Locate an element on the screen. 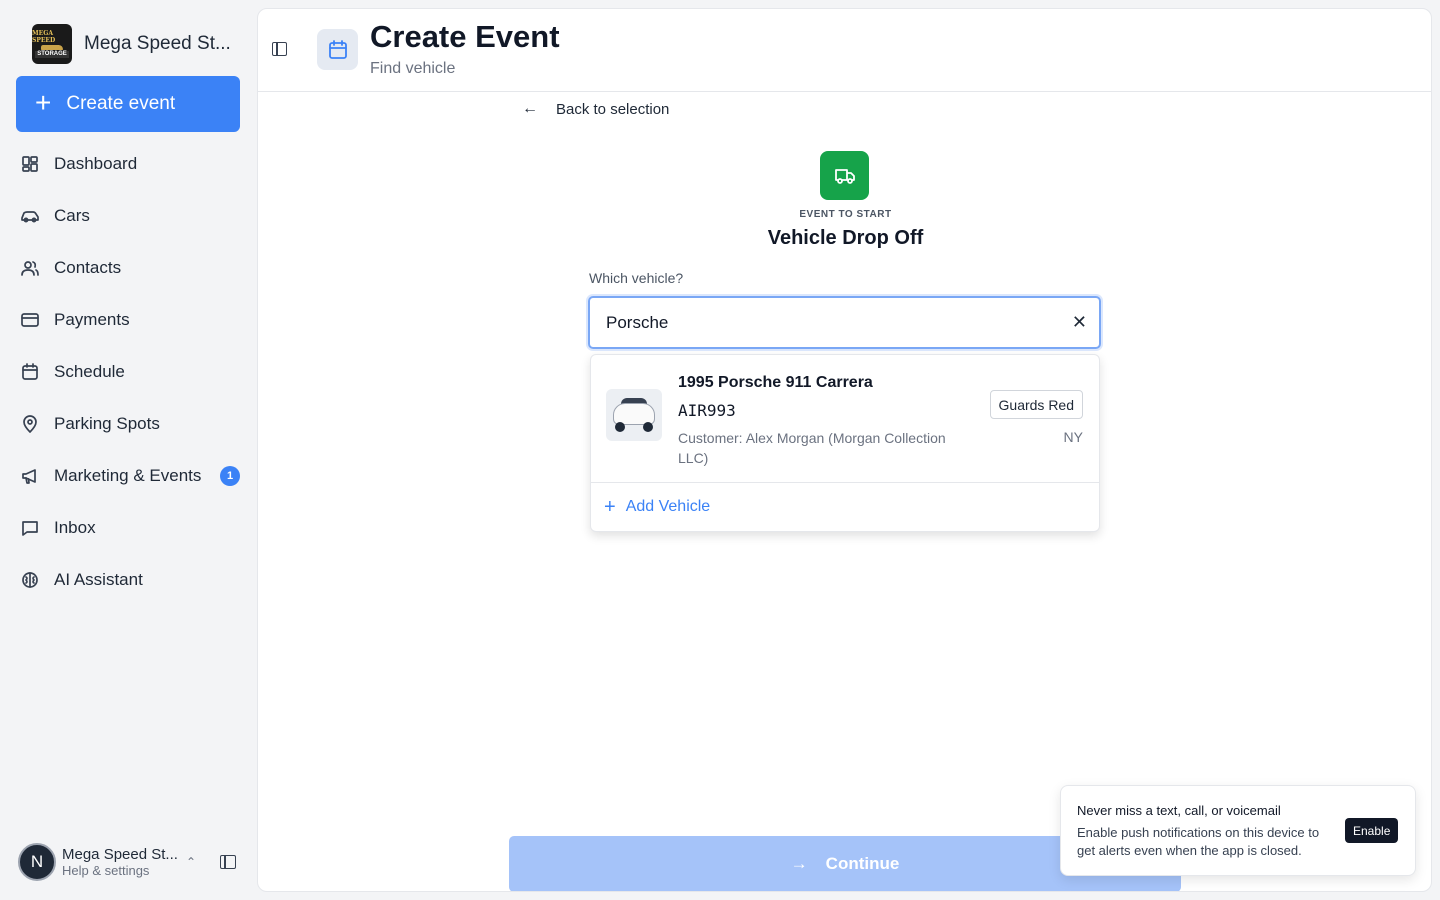  sidebar-item-label: Schedule is located at coordinates (89, 371).